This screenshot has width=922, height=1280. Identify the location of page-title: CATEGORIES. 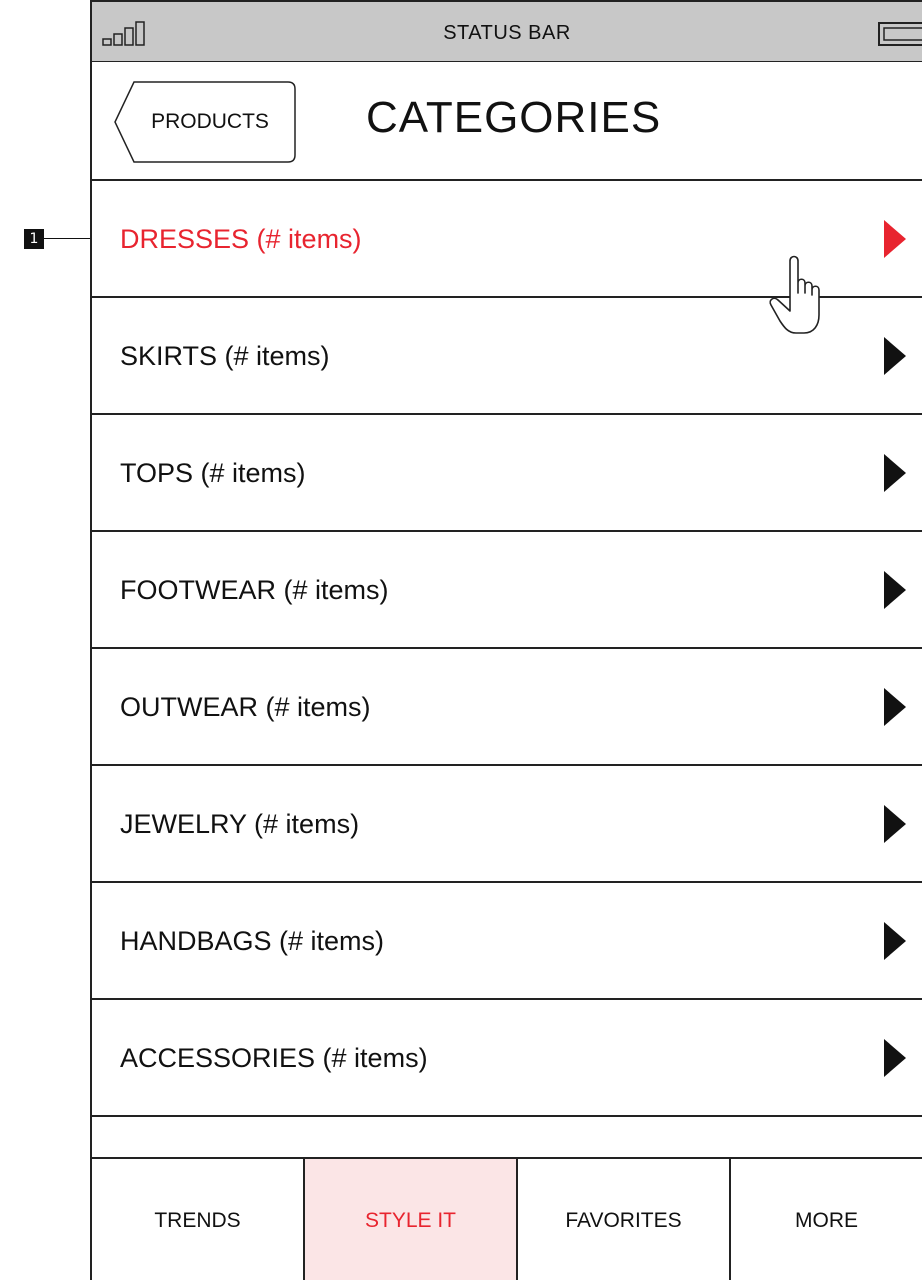
(514, 117).